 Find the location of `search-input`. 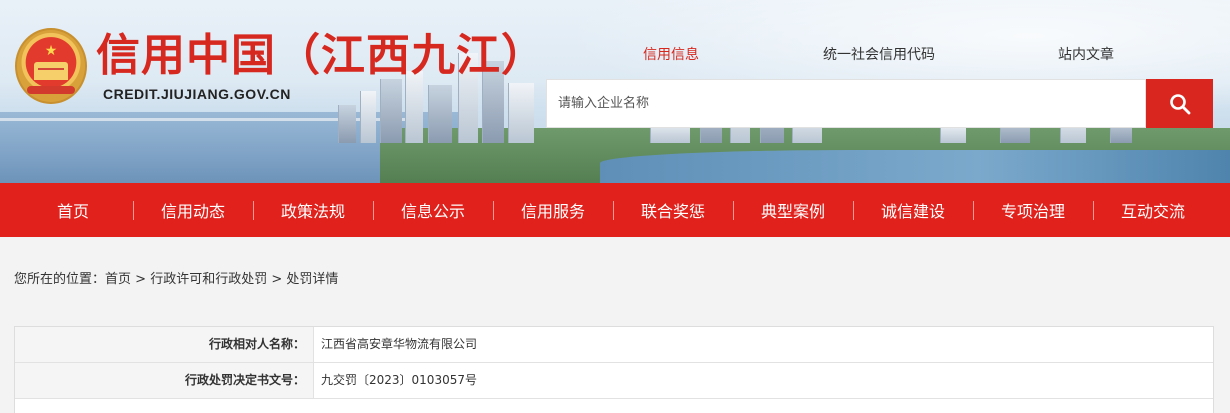

search-input is located at coordinates (846, 103).